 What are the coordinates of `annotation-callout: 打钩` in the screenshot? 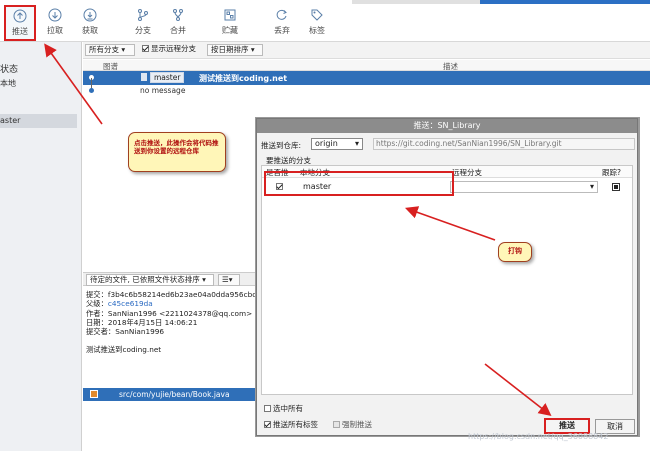 It's located at (515, 252).